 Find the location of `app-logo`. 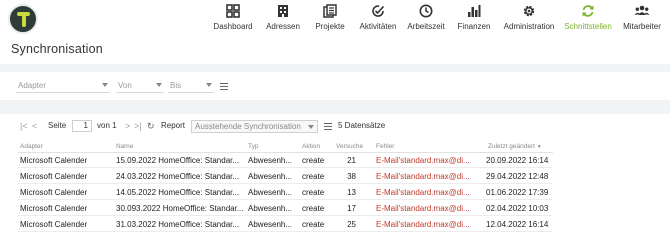

app-logo is located at coordinates (23, 19).